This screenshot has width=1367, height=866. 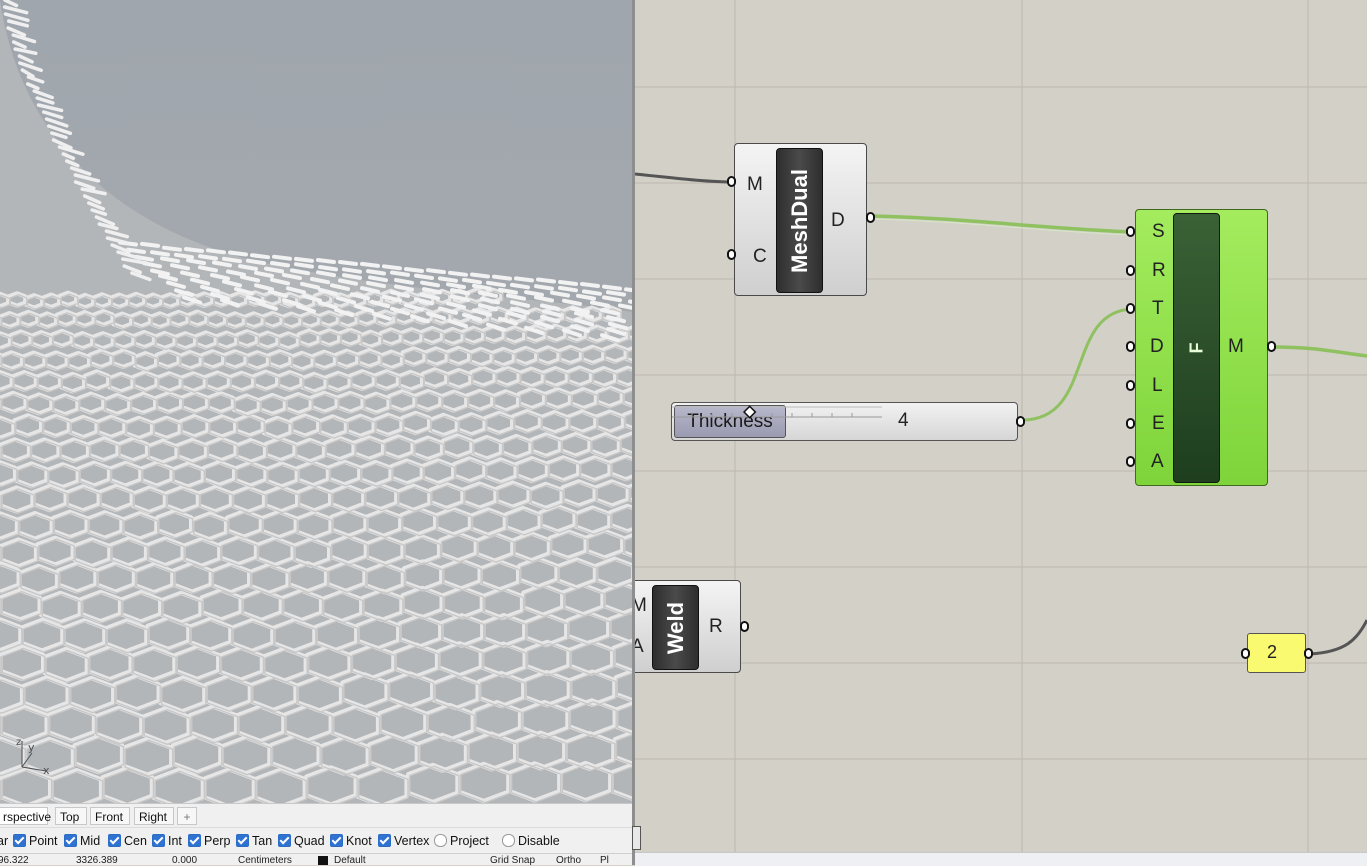 I want to click on plus-icon: +, so click(x=187, y=817).